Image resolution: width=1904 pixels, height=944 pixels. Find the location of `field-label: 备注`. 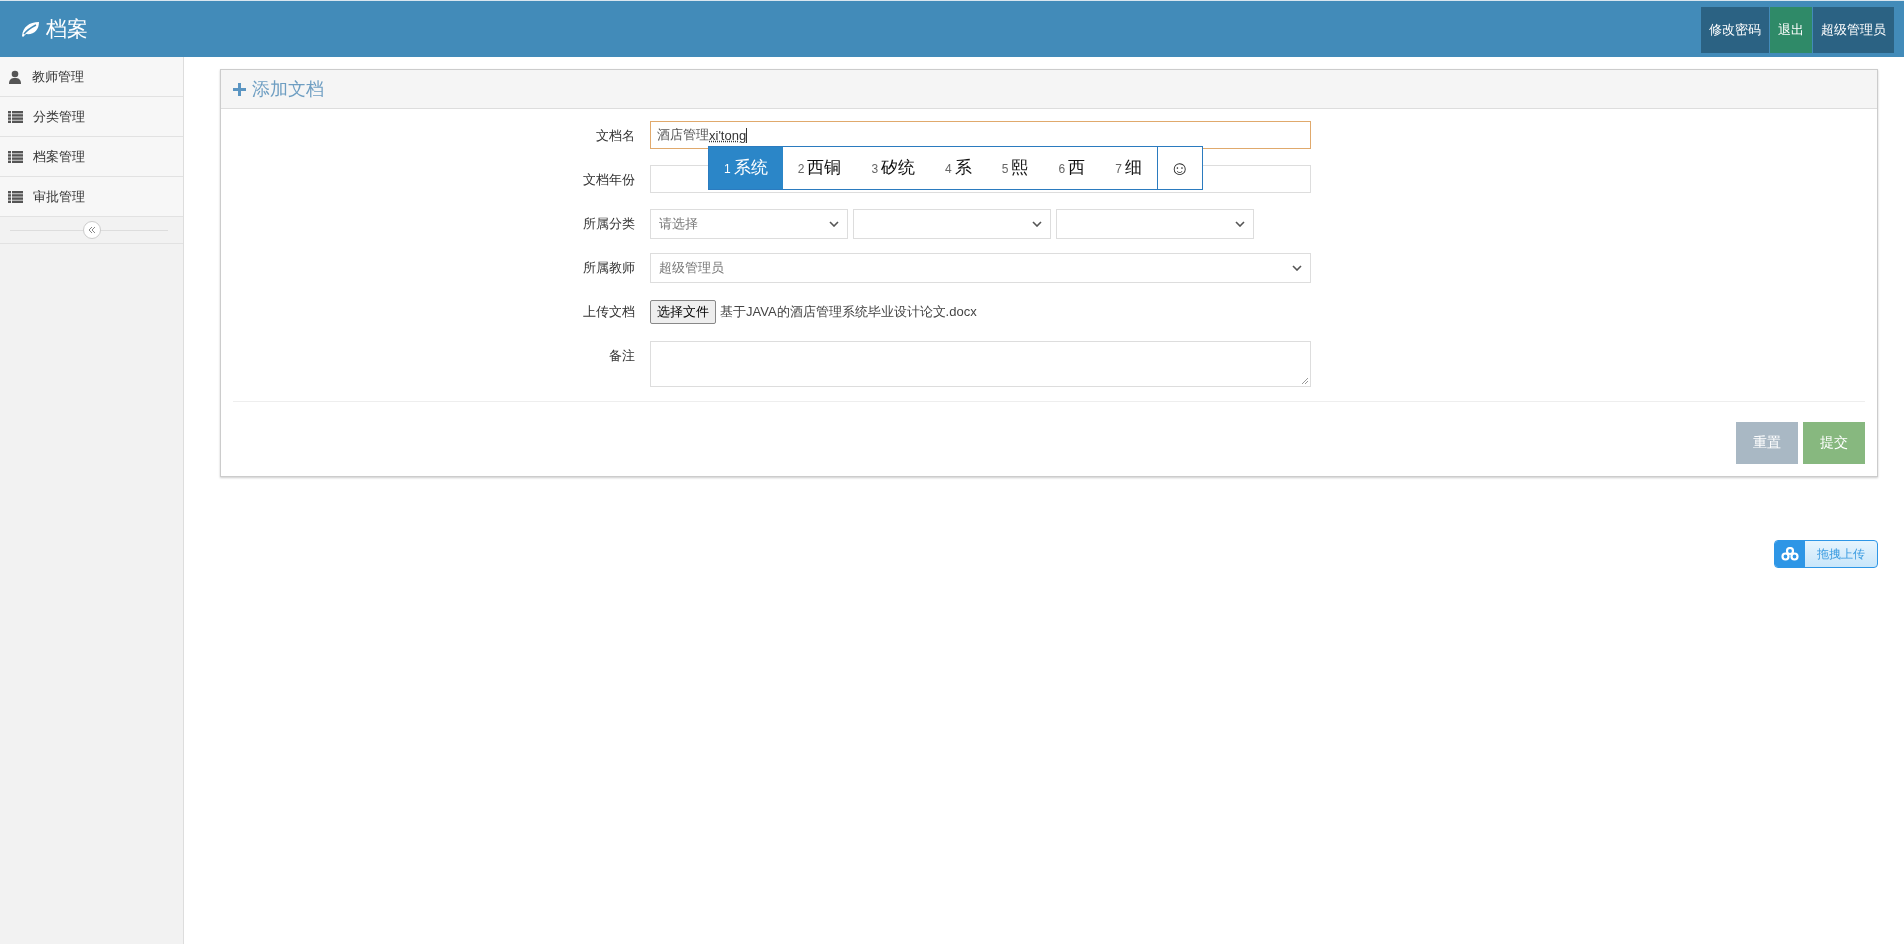

field-label: 备注 is located at coordinates (622, 356).